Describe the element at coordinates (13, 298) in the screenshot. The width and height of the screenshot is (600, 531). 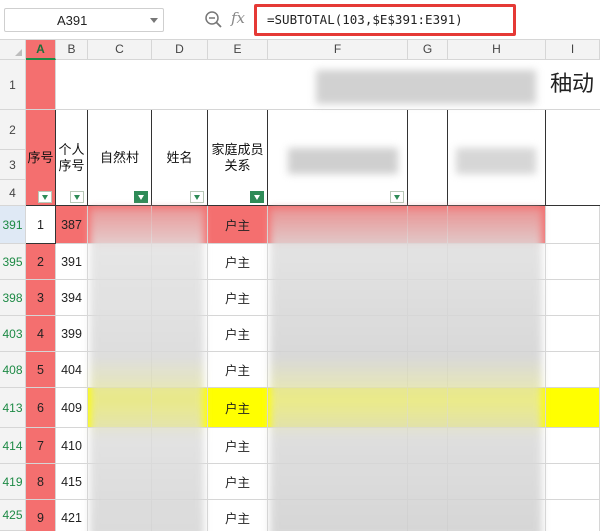
I see `row-header-398: 398` at that location.